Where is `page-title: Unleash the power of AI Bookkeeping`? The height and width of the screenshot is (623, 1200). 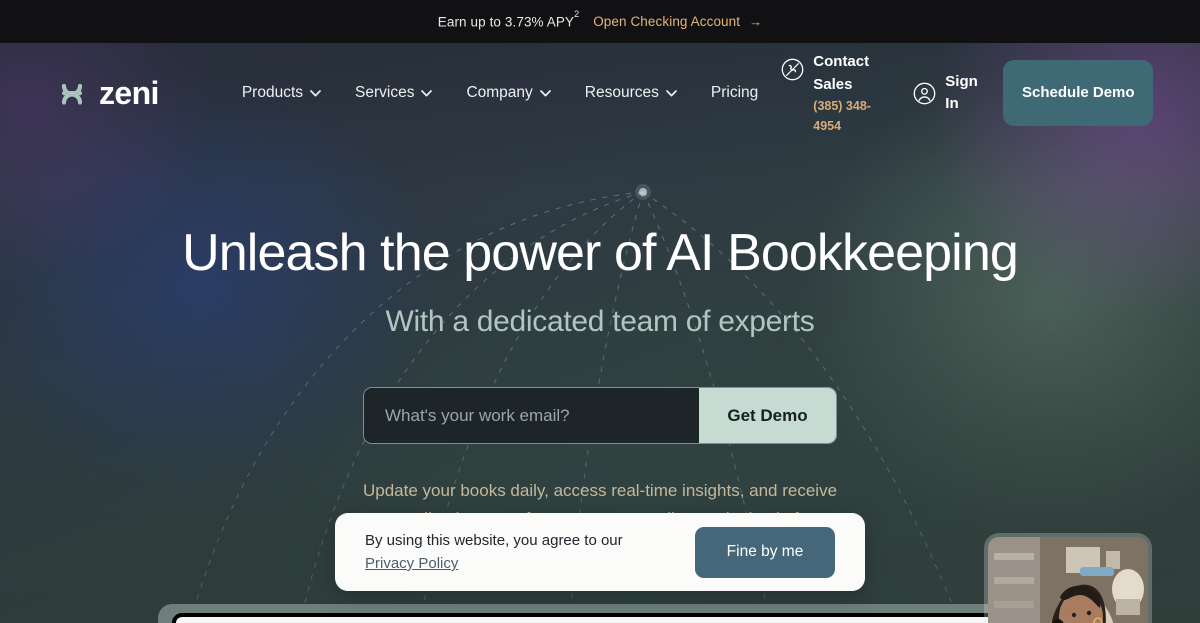
page-title: Unleash the power of AI Bookkeeping is located at coordinates (600, 253).